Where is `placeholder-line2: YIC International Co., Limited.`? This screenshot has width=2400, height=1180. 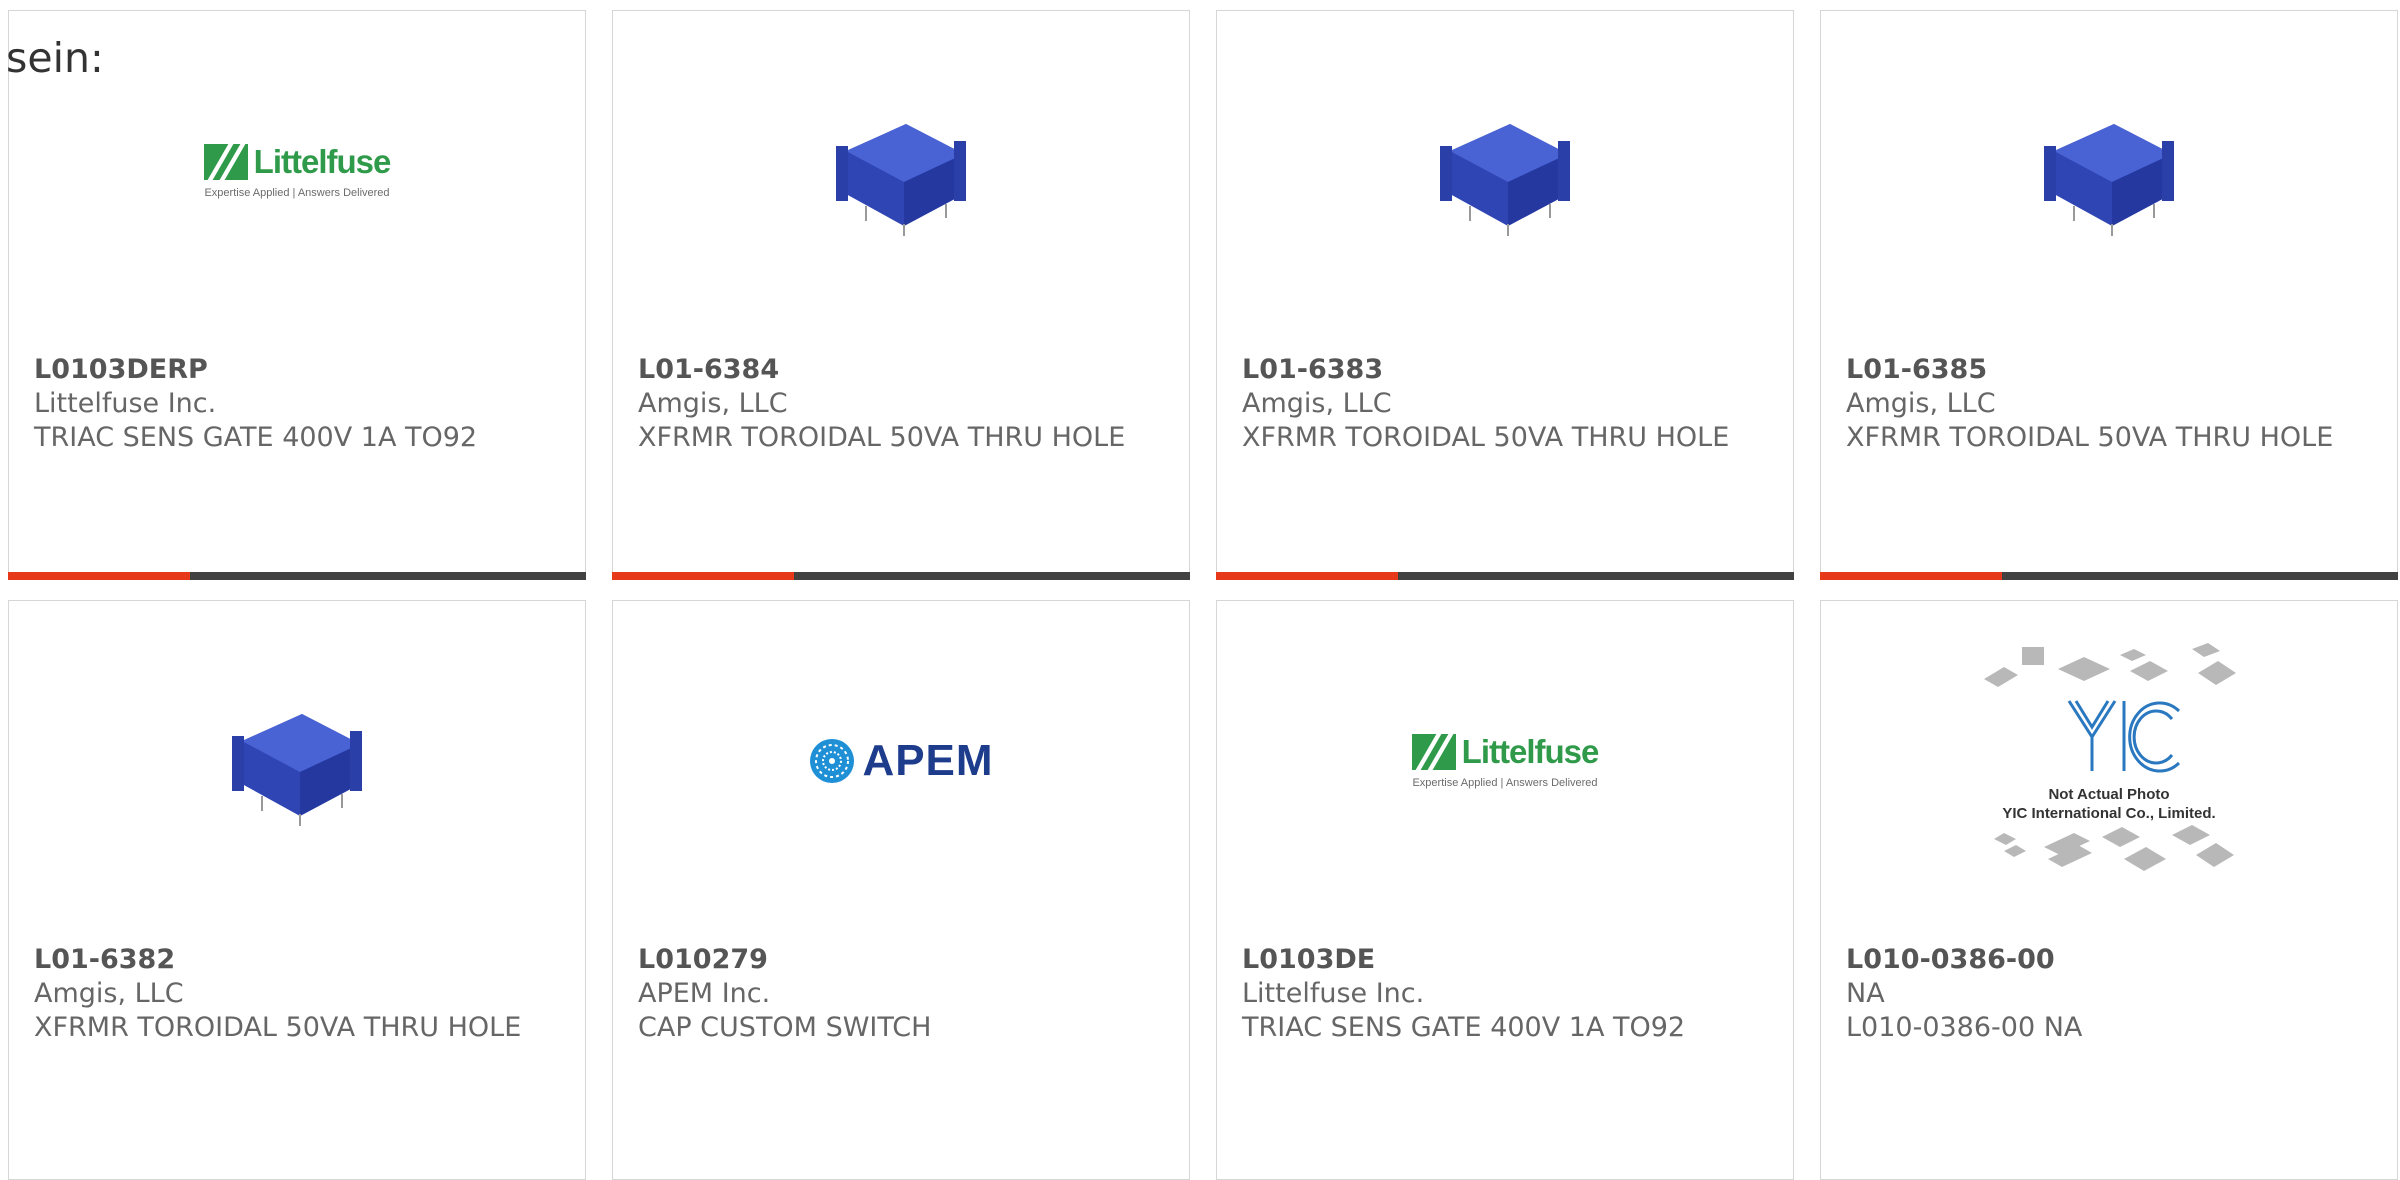 placeholder-line2: YIC International Co., Limited. is located at coordinates (2108, 813).